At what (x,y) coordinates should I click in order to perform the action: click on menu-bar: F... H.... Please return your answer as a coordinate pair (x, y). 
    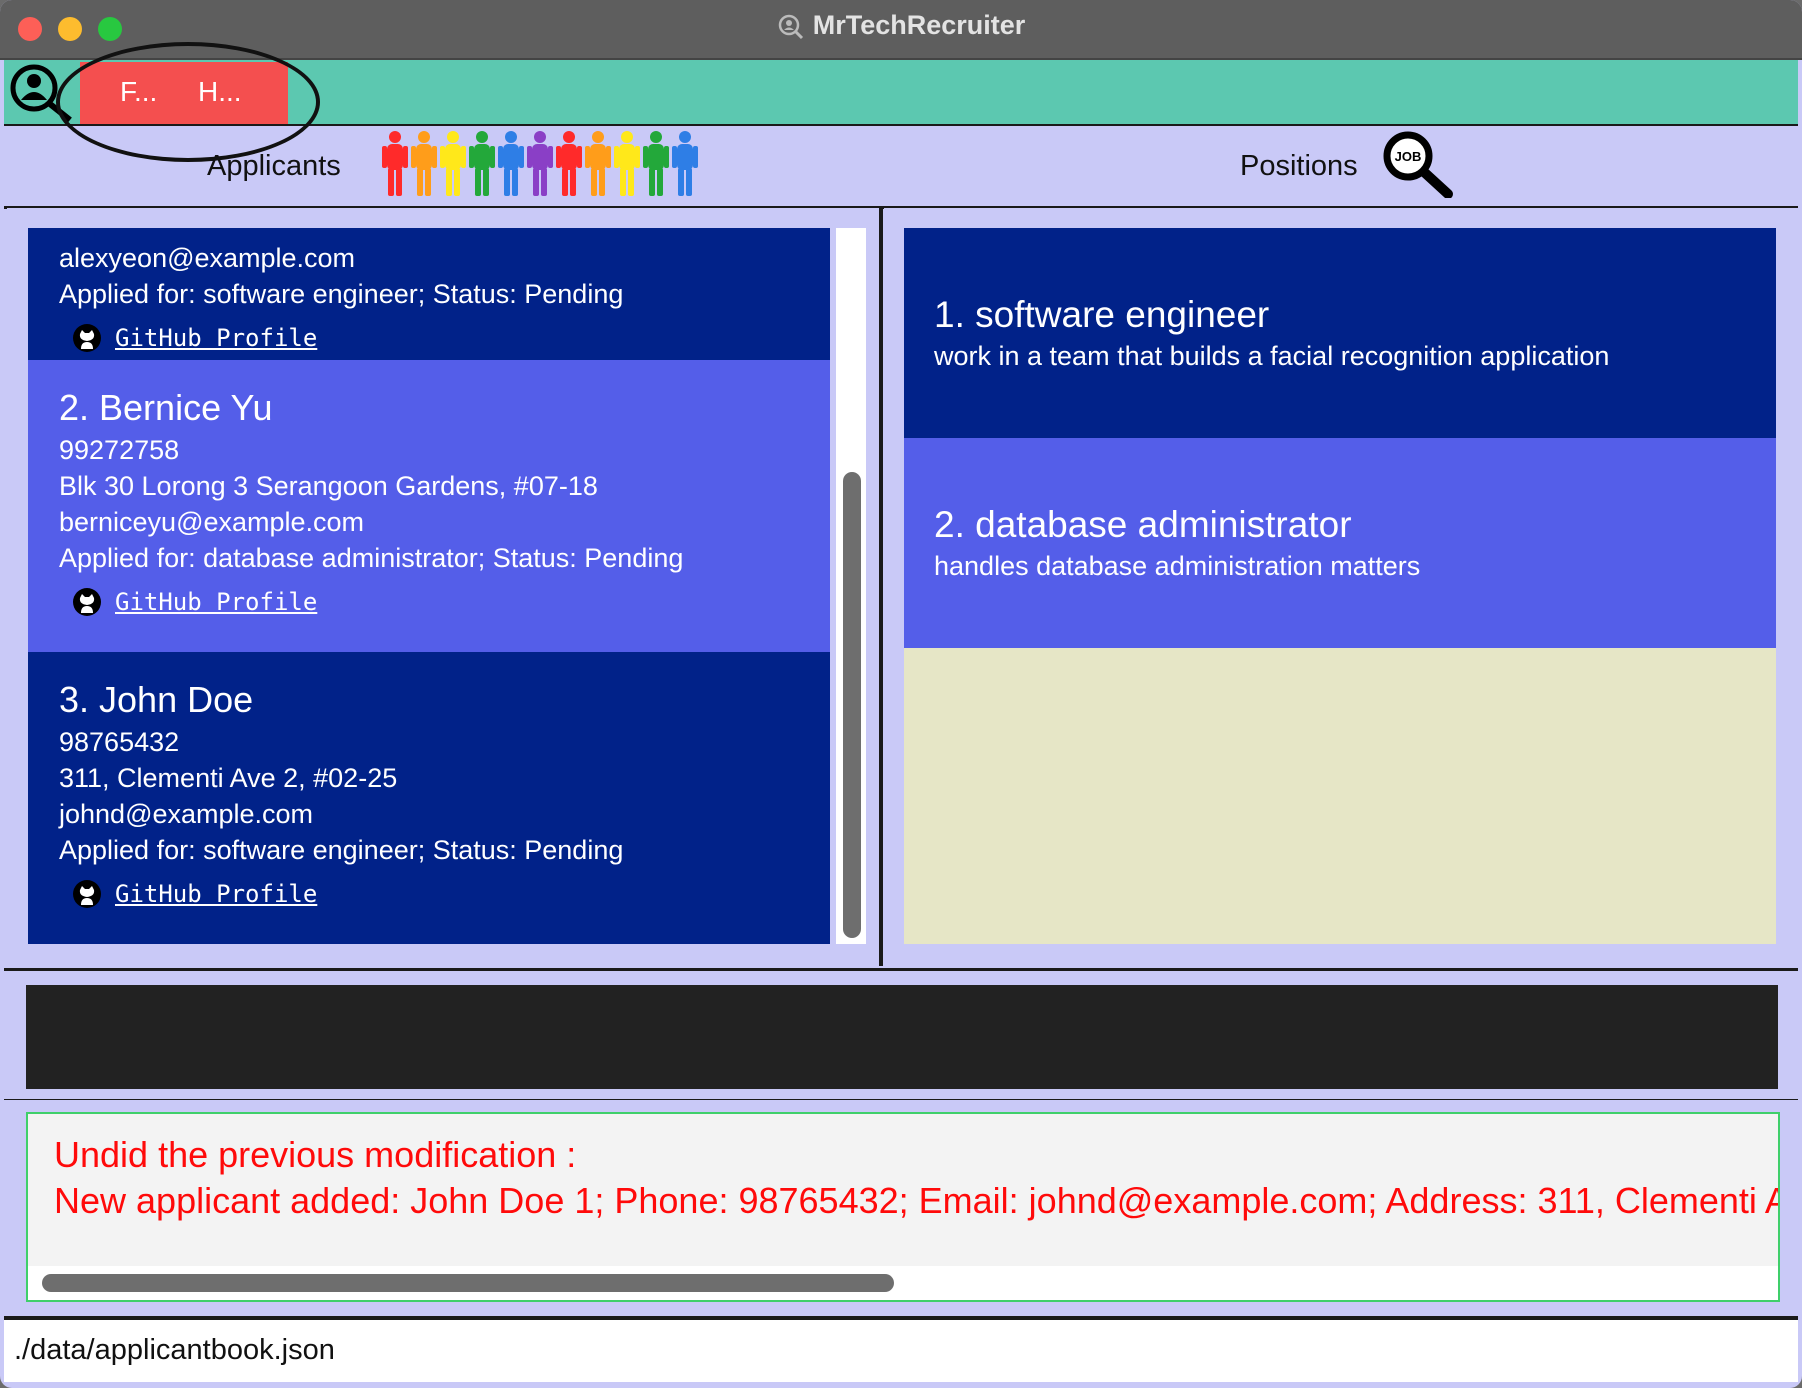
    Looking at the image, I should click on (901, 93).